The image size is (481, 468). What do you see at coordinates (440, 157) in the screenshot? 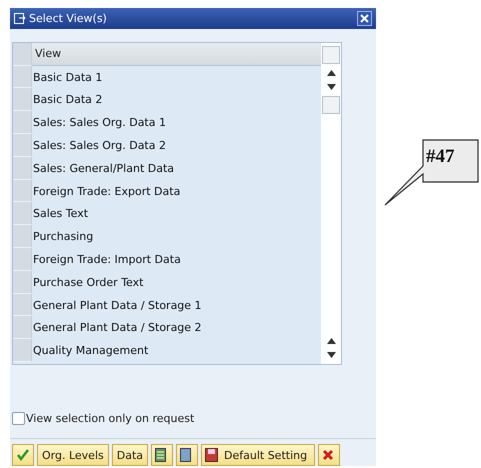
I see `callout-label: #47` at bounding box center [440, 157].